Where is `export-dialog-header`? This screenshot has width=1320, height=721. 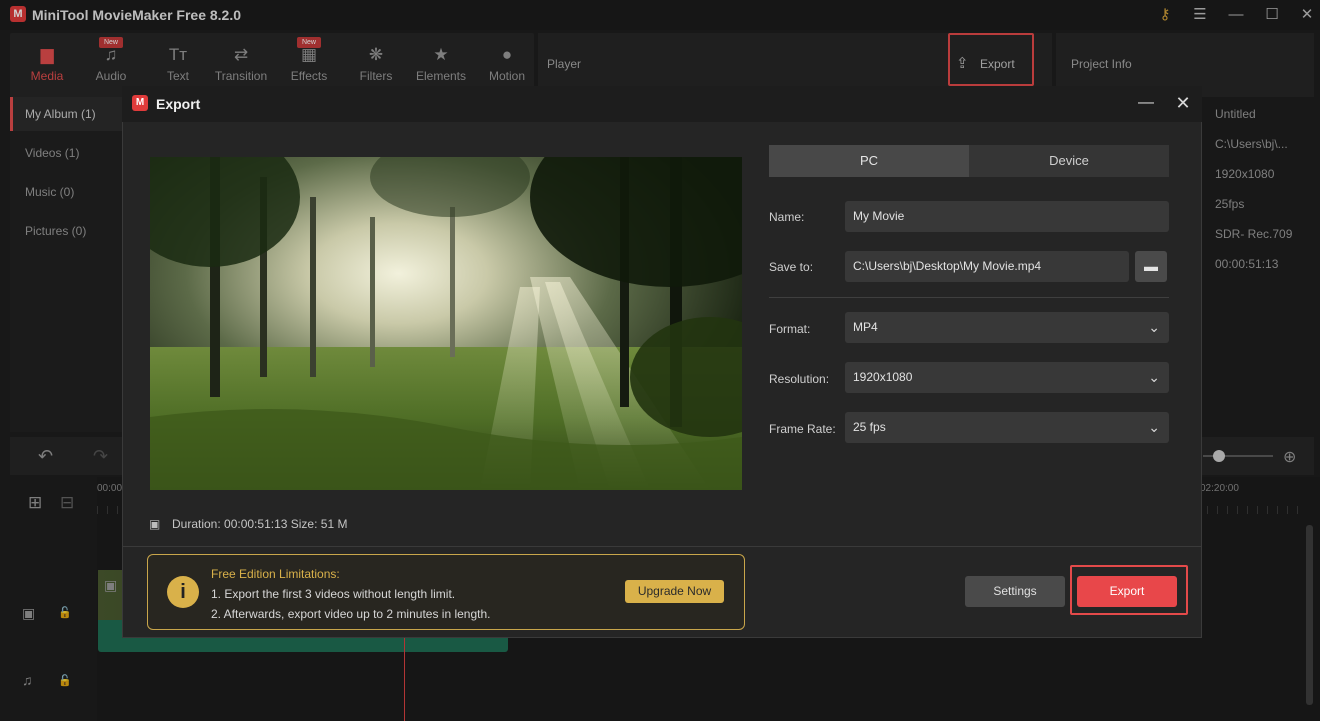 export-dialog-header is located at coordinates (662, 104).